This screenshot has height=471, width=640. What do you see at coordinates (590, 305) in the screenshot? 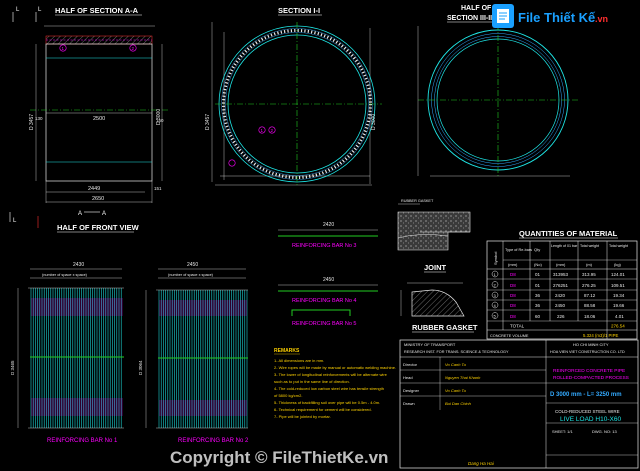
I see `table-row-4-weight: 88.58` at bounding box center [590, 305].